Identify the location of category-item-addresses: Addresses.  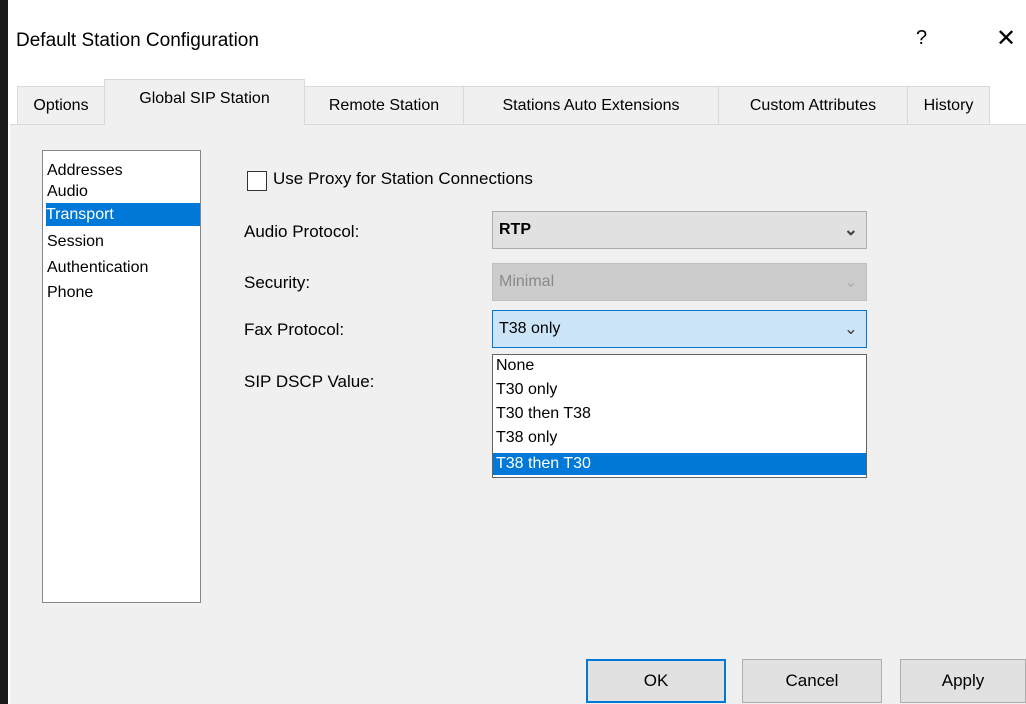
(85, 170).